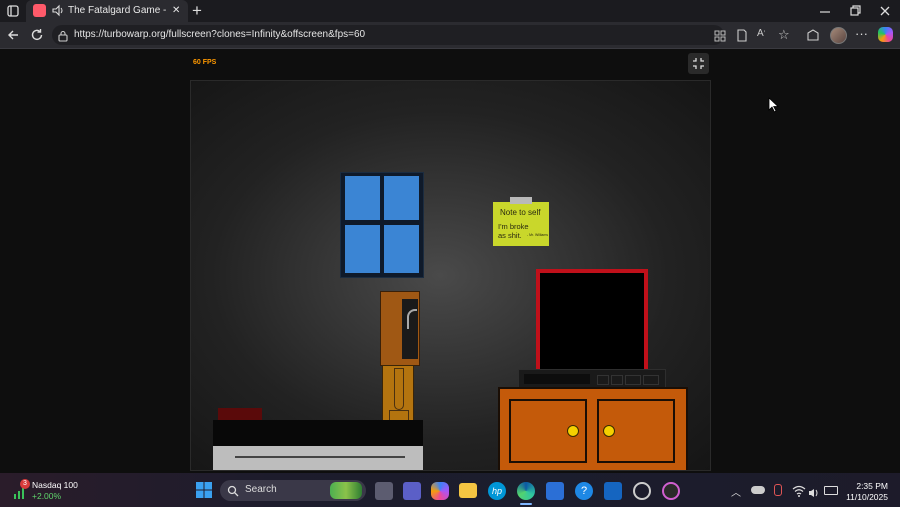 Image resolution: width=900 pixels, height=507 pixels. What do you see at coordinates (384, 491) in the screenshot?
I see `task-view-icon` at bounding box center [384, 491].